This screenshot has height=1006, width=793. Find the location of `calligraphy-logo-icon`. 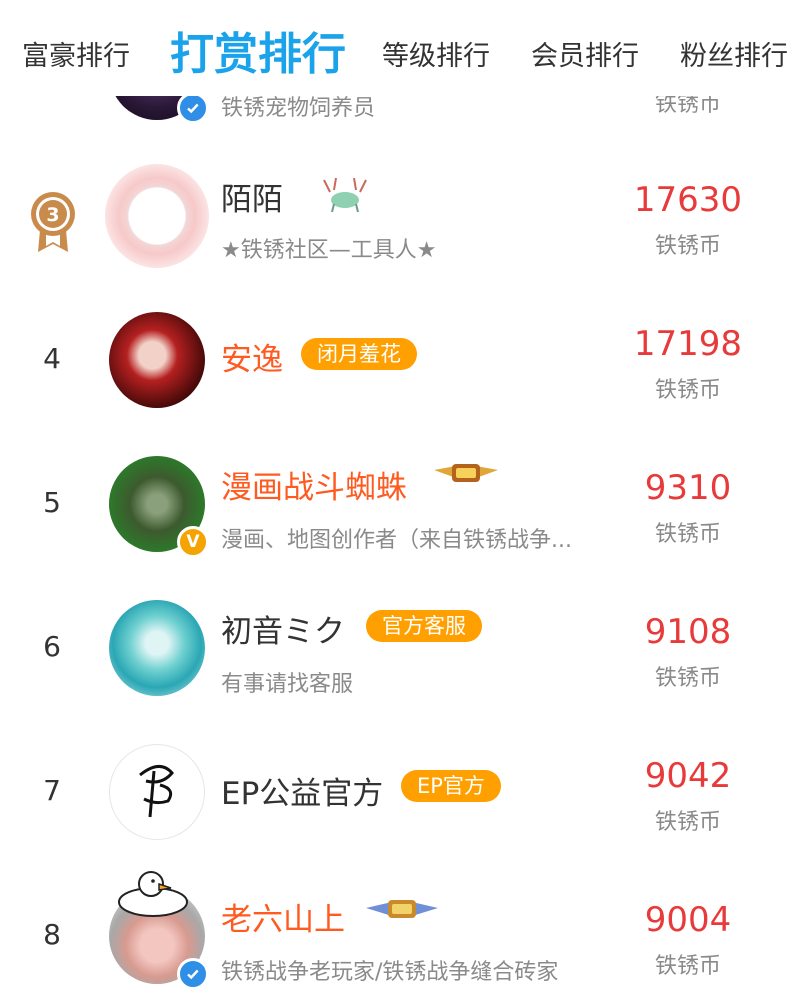

calligraphy-logo-icon is located at coordinates (156, 791).